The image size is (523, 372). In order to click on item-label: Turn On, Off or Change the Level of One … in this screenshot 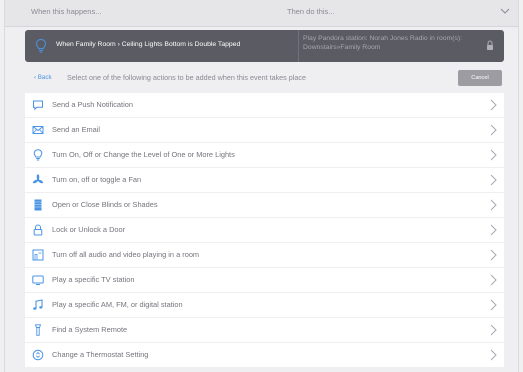, I will do `click(143, 154)`.